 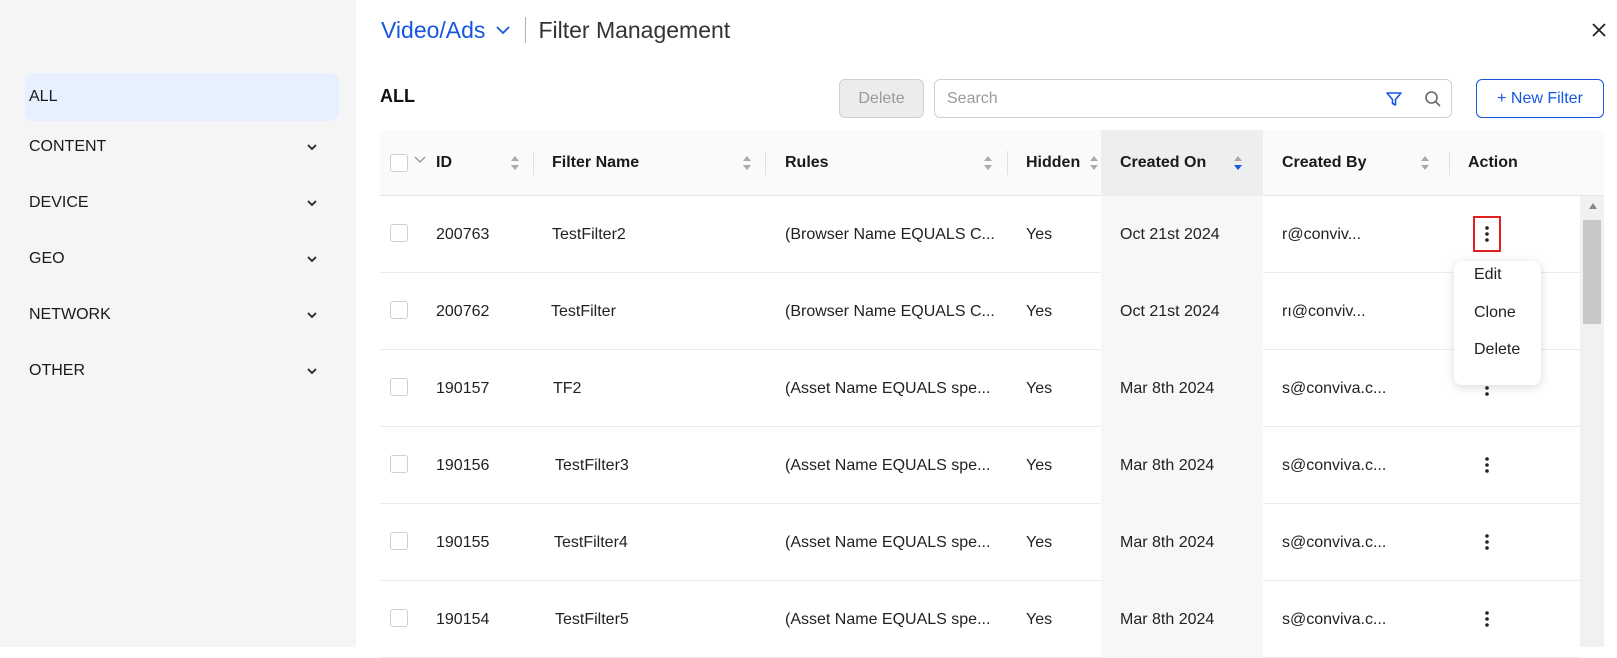 I want to click on search-input: Search, so click(x=1175, y=98).